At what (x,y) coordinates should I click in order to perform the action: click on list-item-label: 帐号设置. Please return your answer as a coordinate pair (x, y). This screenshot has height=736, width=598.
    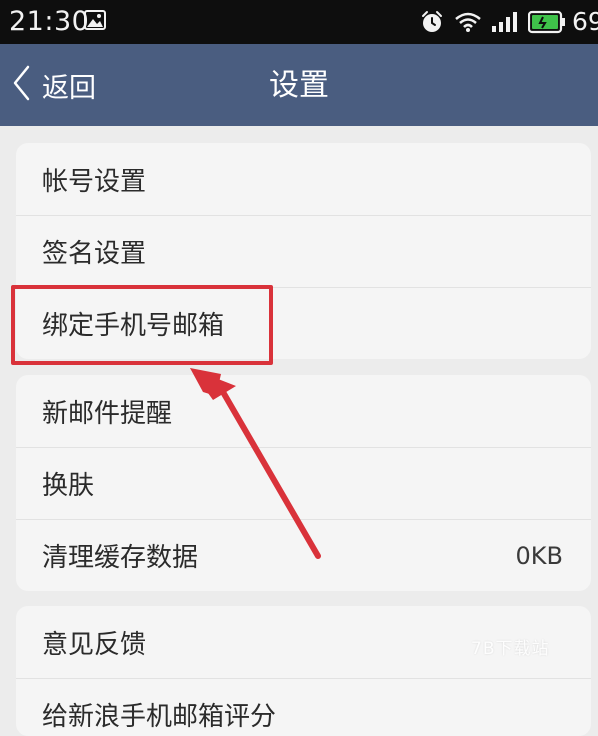
    Looking at the image, I should click on (94, 181).